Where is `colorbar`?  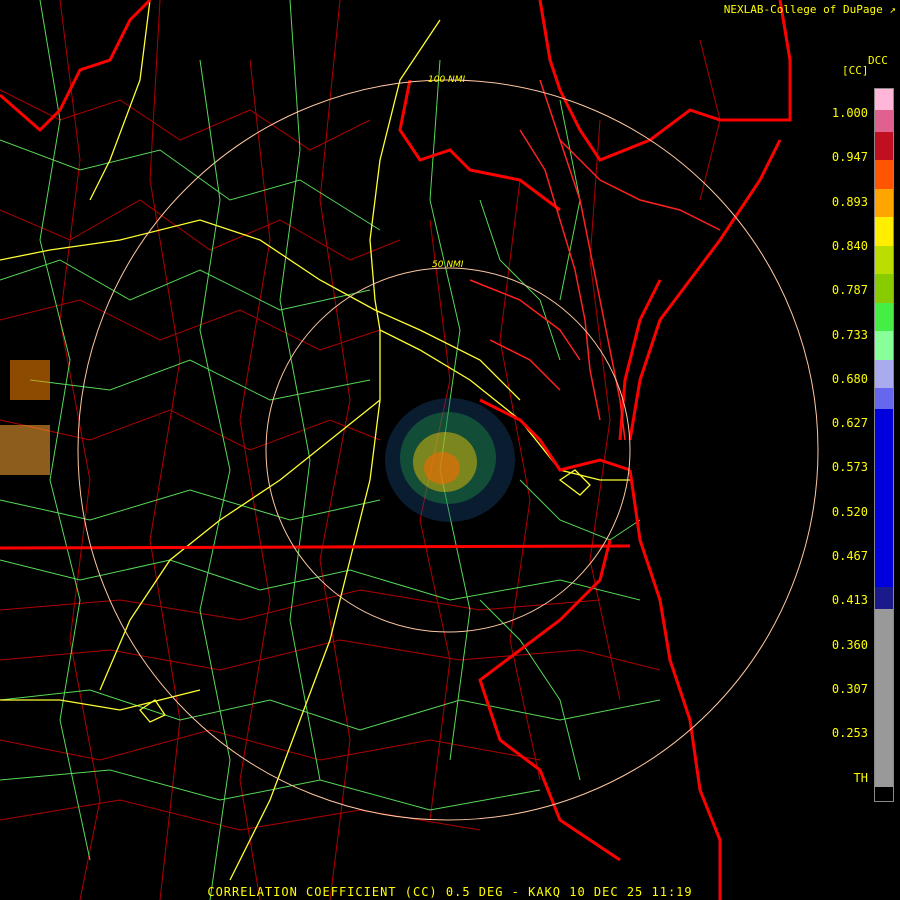
colorbar is located at coordinates (884, 445).